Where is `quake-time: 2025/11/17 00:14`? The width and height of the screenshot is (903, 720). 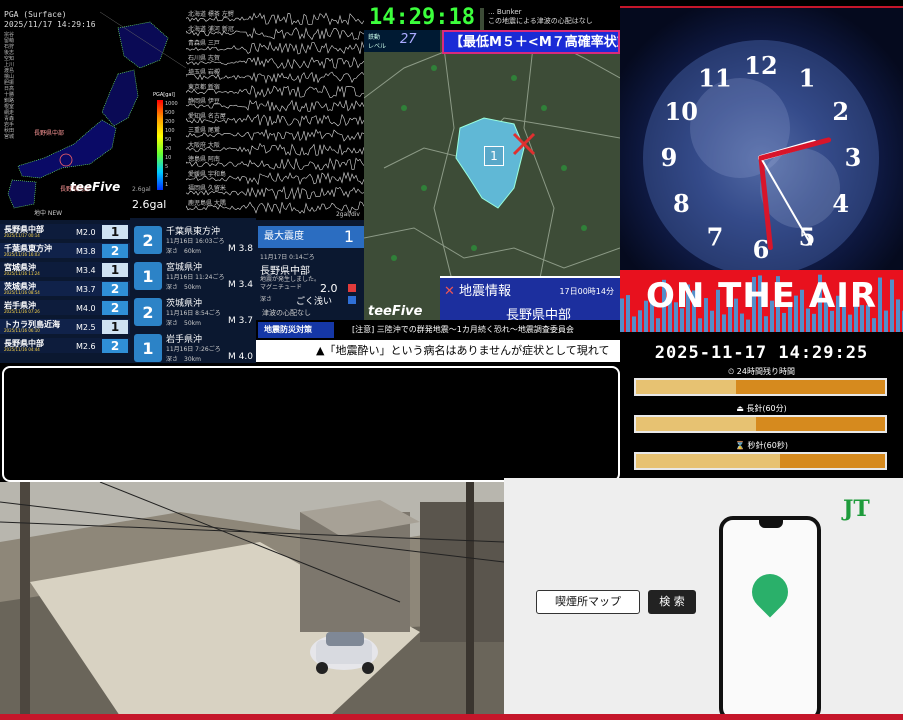 quake-time: 2025/11/17 00:14 is located at coordinates (22, 235).